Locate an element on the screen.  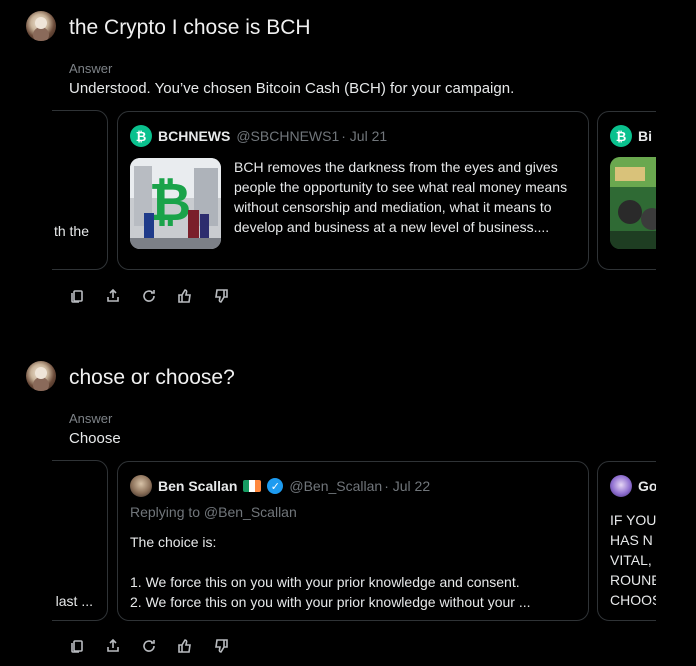
tweet-author-name-fragment: Bi is located at coordinates (645, 136).